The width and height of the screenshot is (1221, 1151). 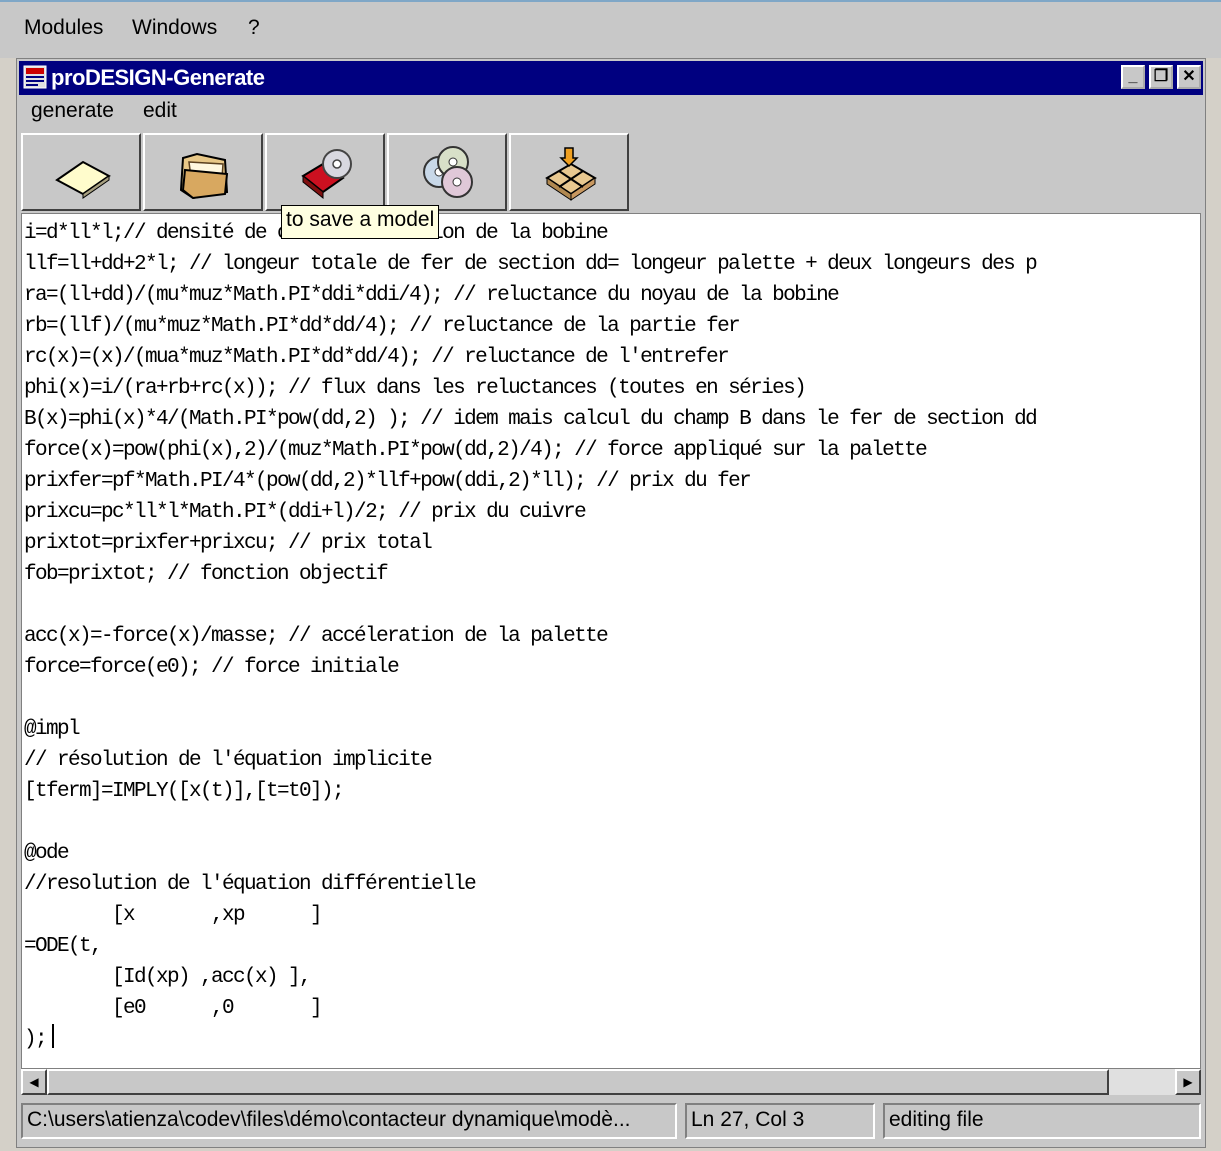 I want to click on menu-modules: Modules, so click(x=63, y=28).